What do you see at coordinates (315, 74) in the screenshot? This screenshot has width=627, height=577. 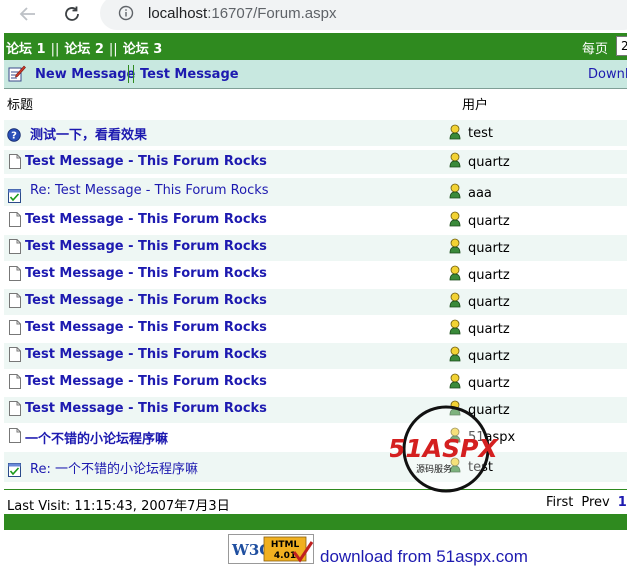 I see `message-toolbar: New Message Test Message Downlo` at bounding box center [315, 74].